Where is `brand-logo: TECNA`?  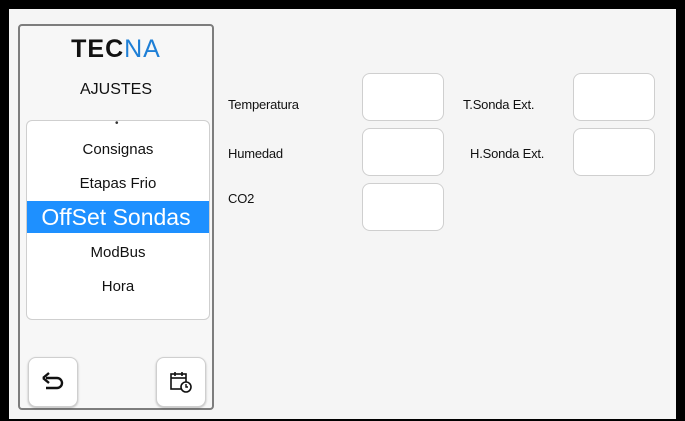 brand-logo: TECNA is located at coordinates (116, 49).